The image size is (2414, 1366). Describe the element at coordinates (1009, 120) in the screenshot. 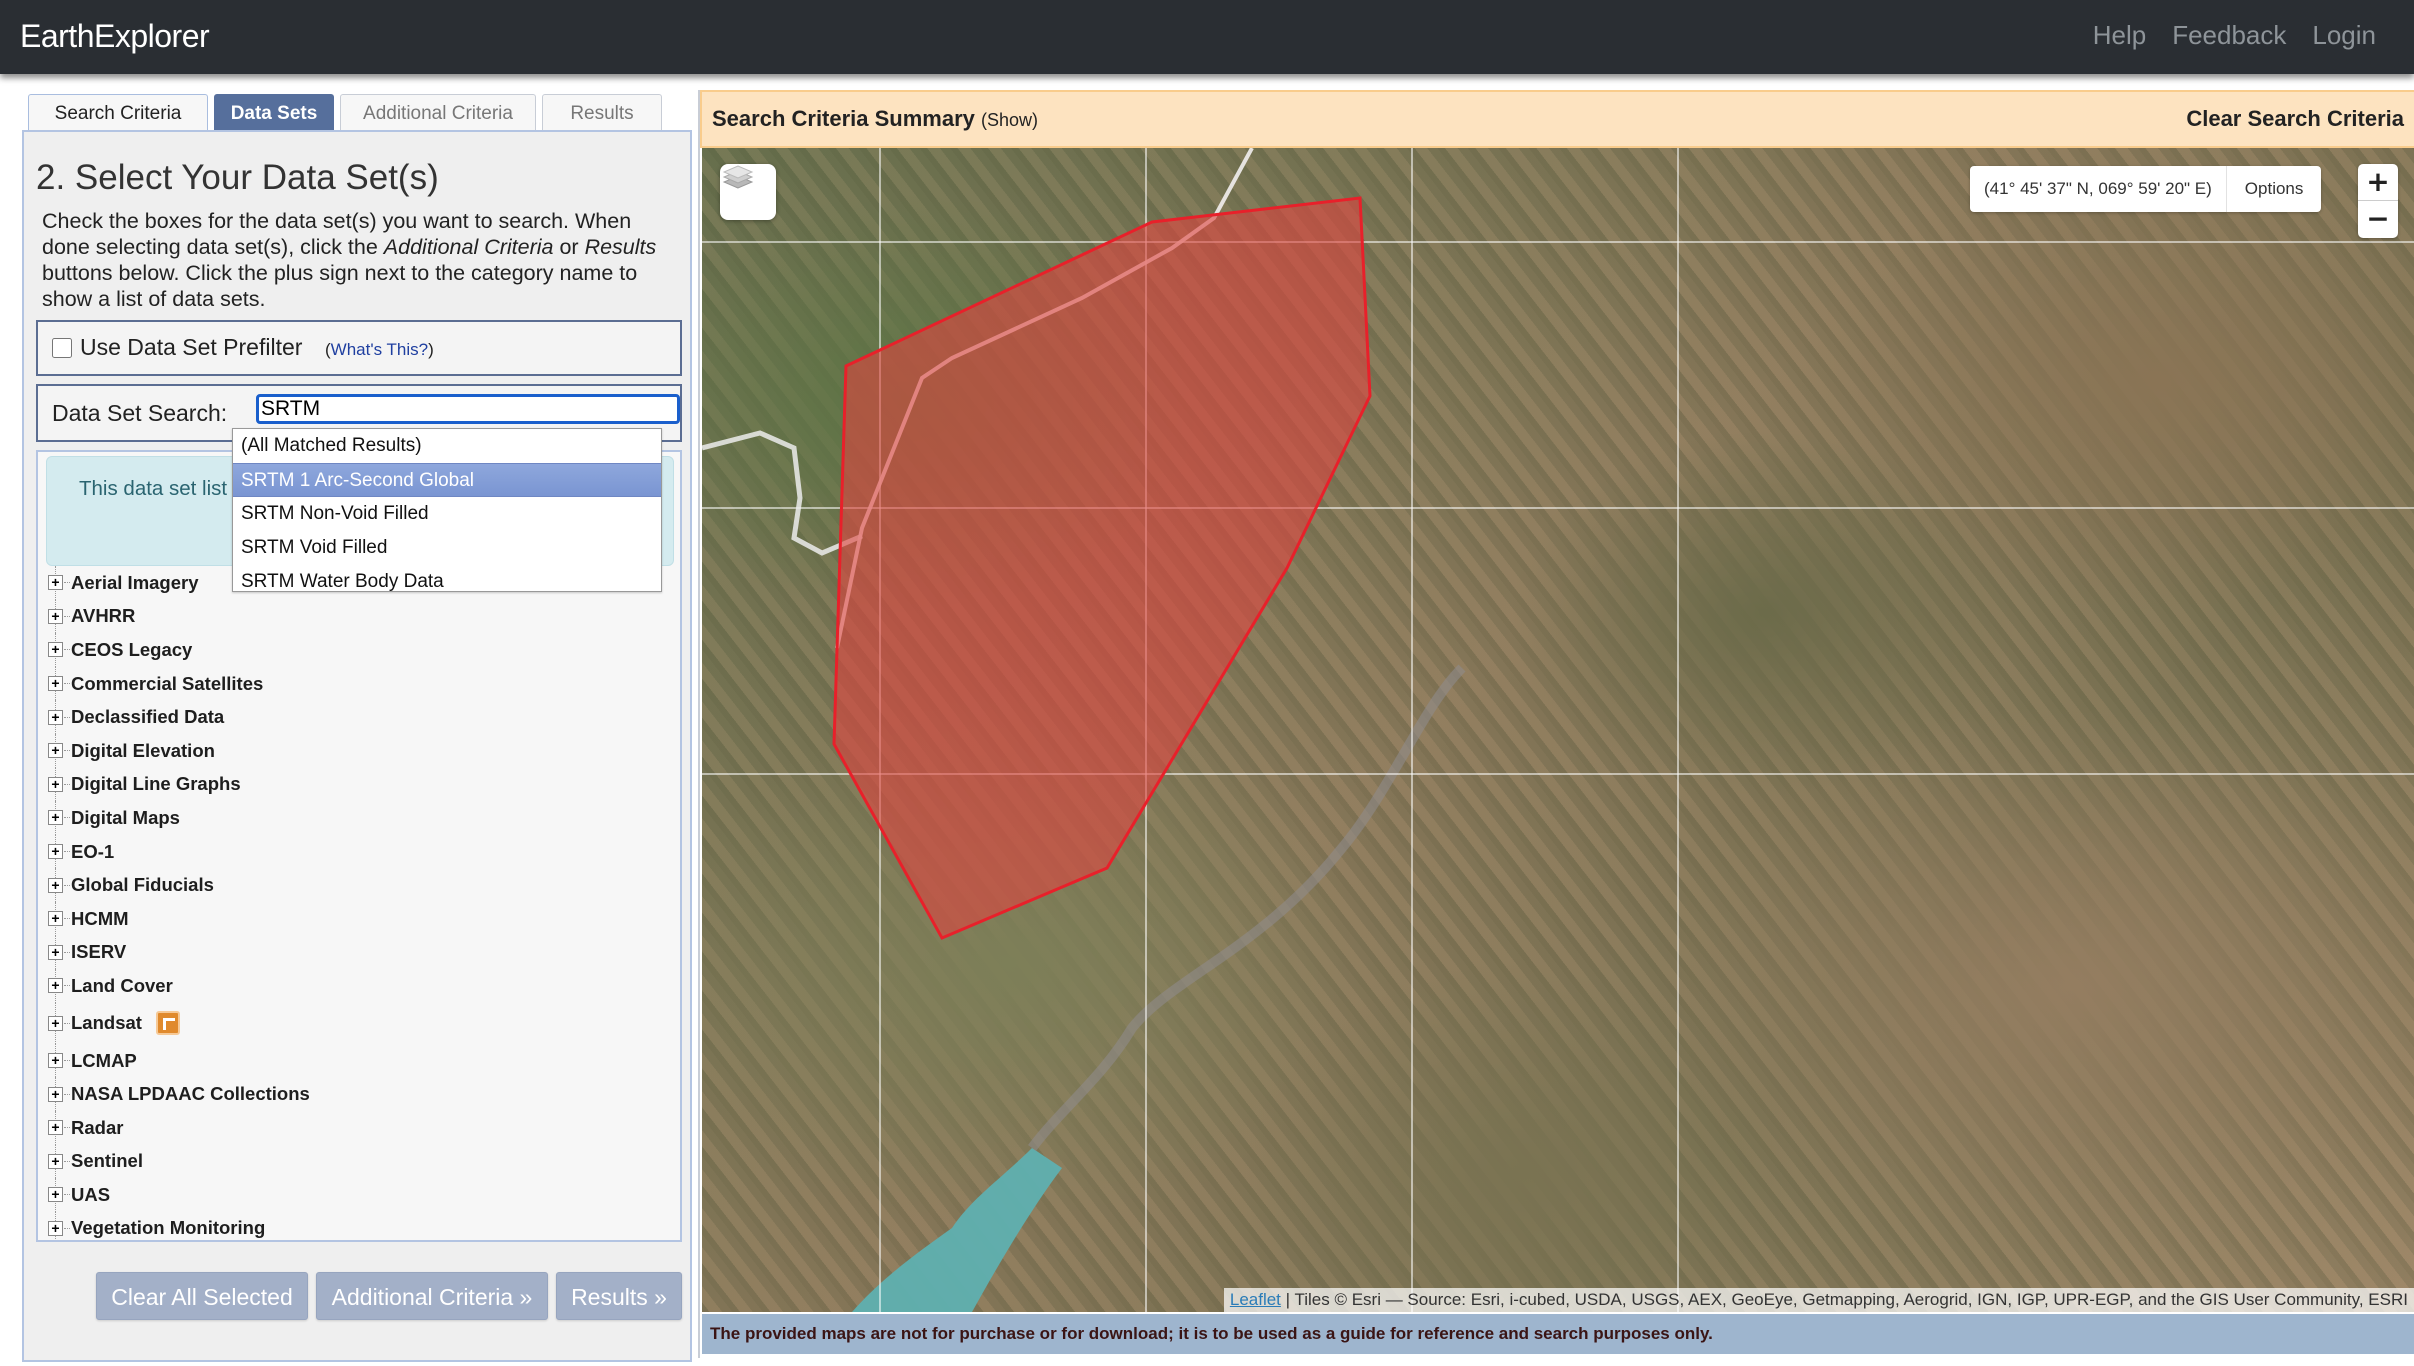

I see `summary-show-toggle: (Show)` at that location.